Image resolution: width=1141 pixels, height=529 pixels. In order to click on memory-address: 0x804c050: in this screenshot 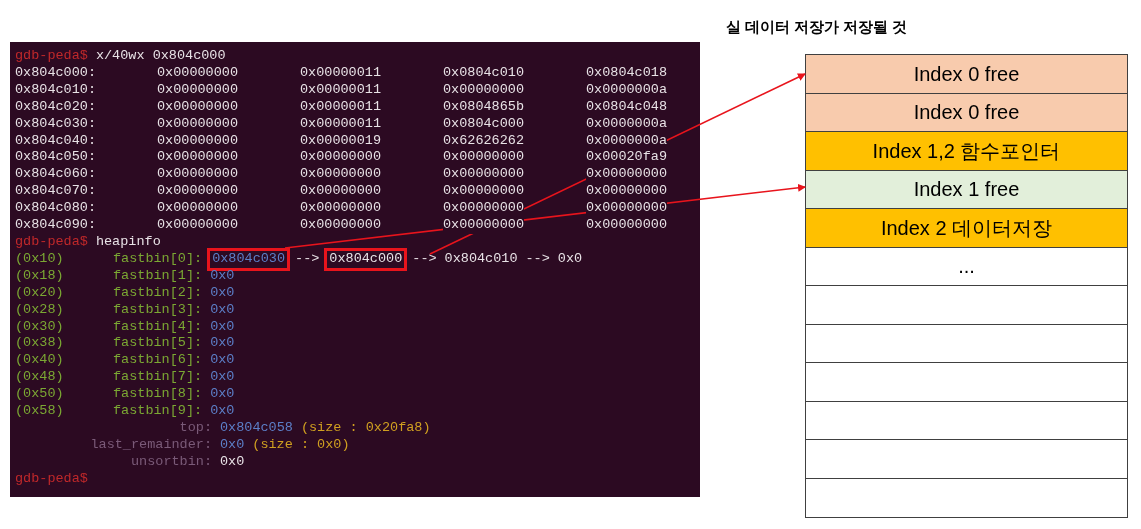, I will do `click(55, 158)`.